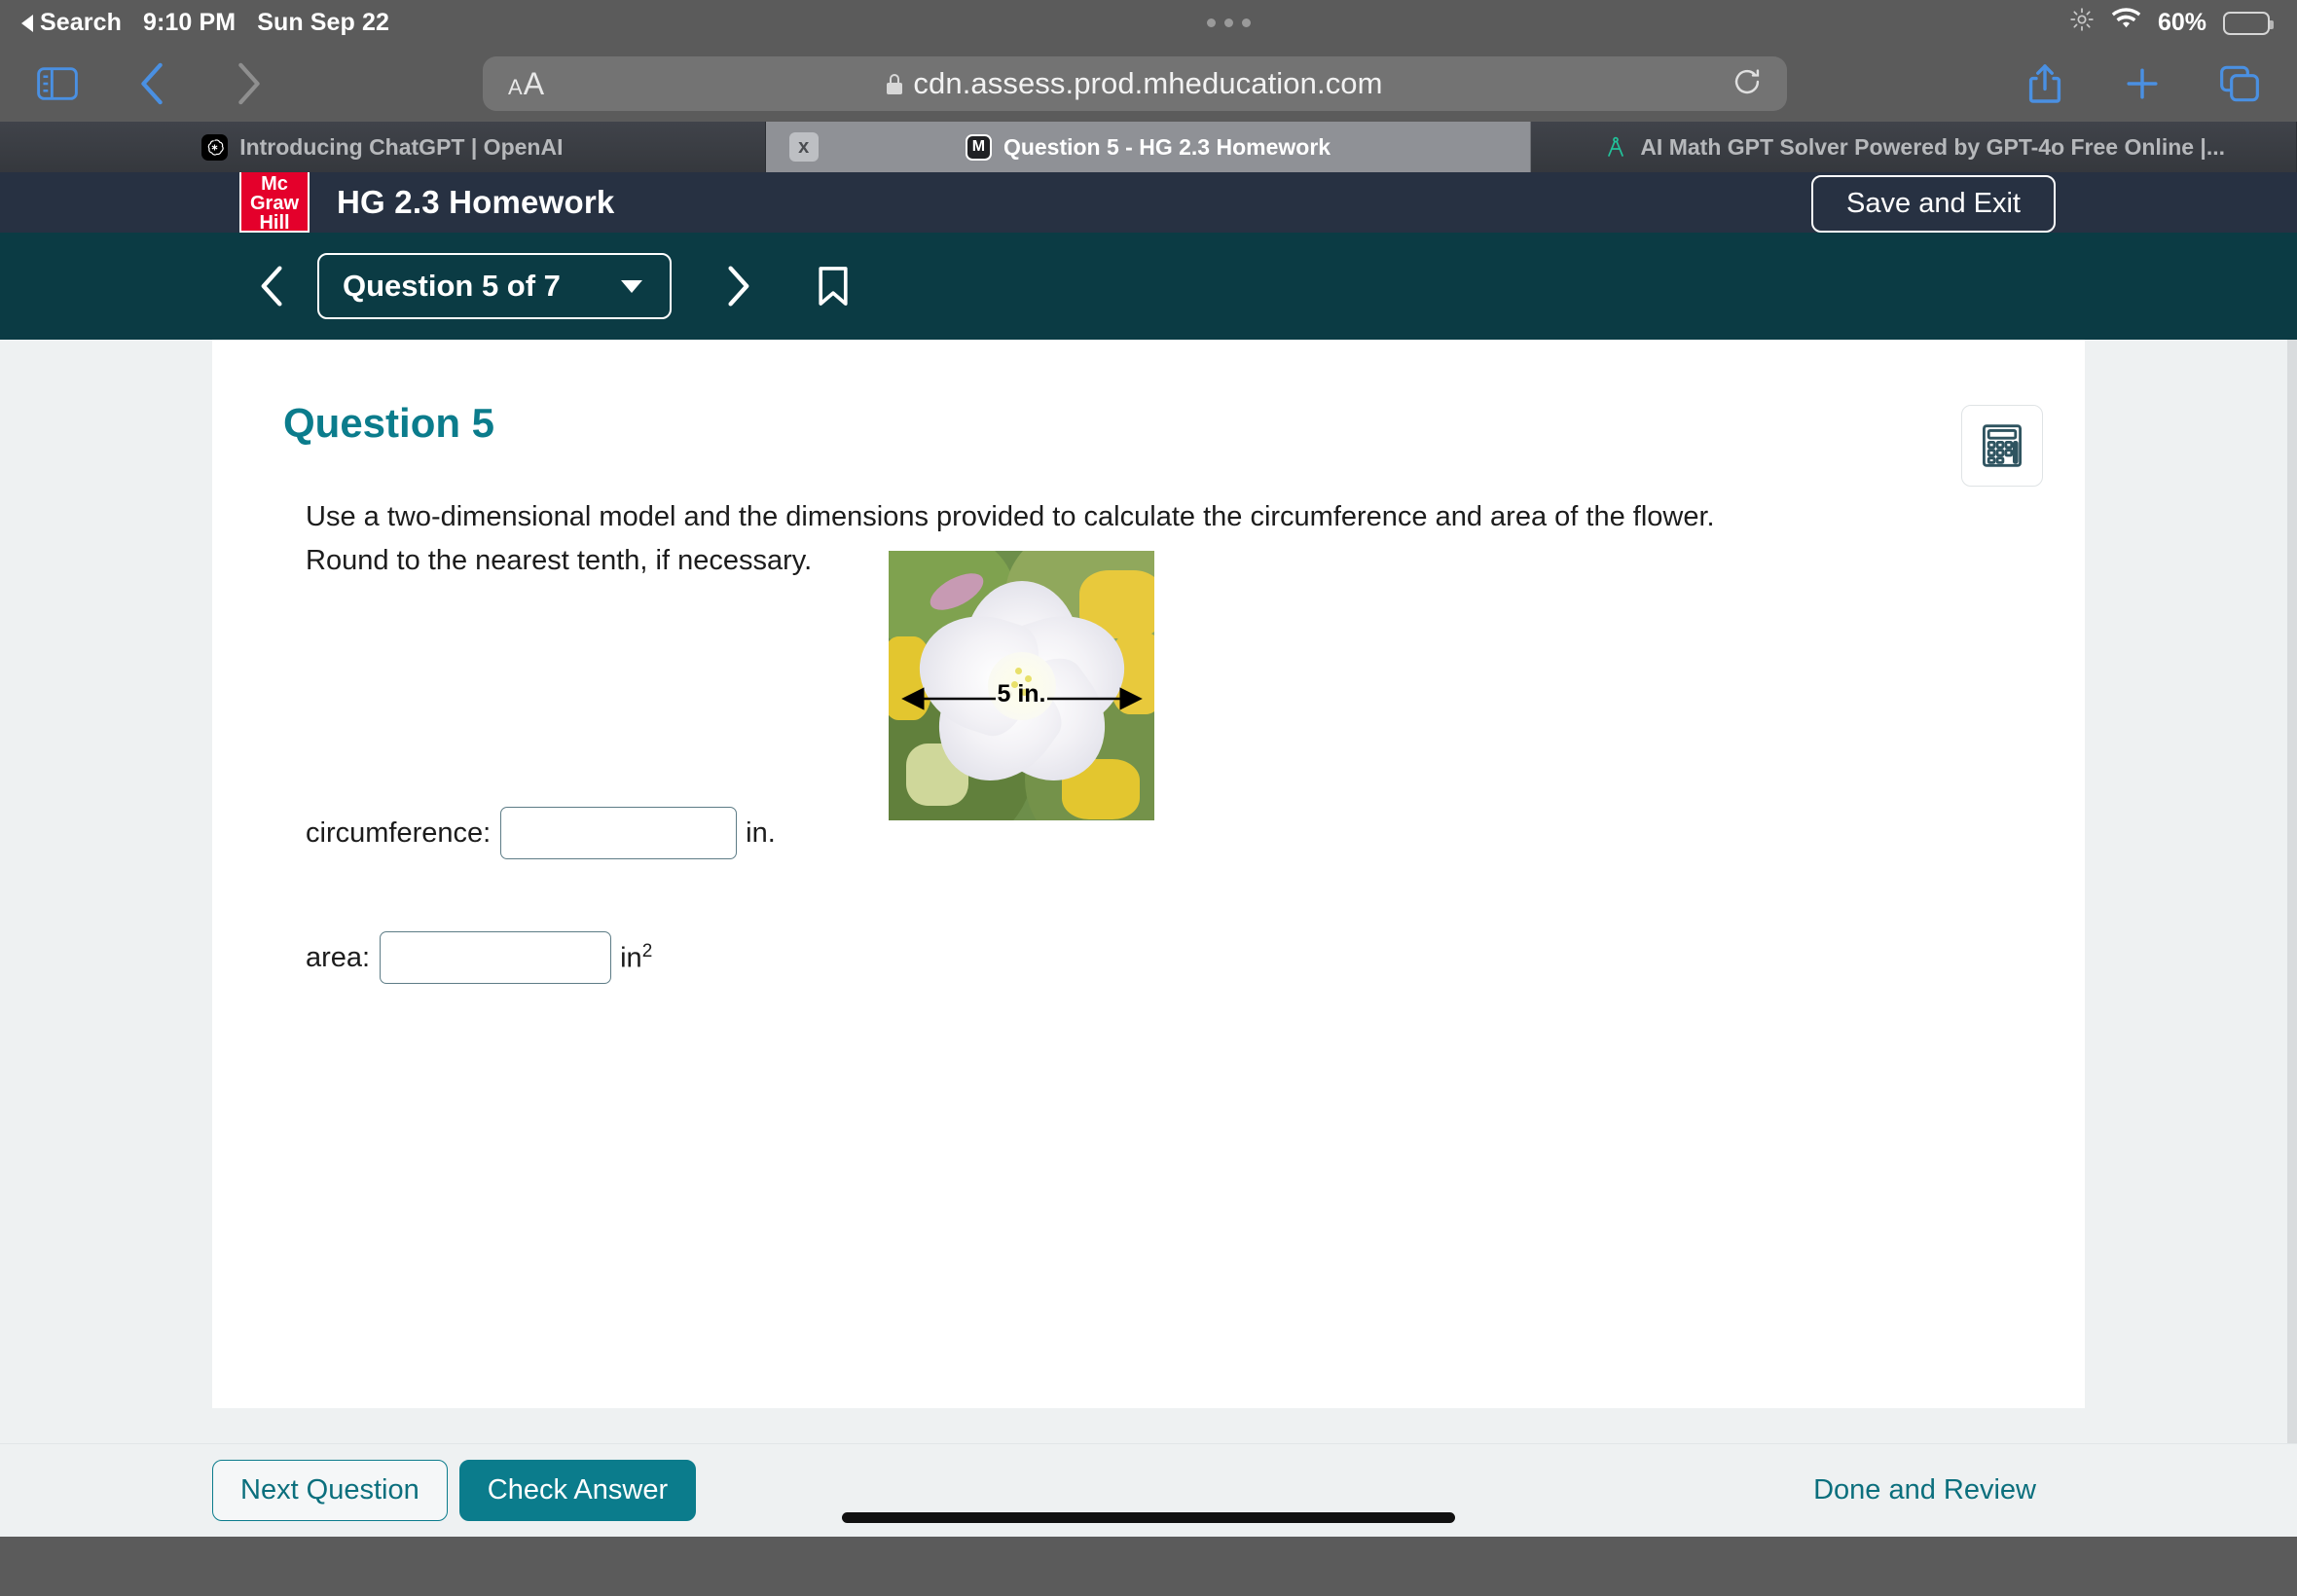 This screenshot has height=1596, width=2297. I want to click on answer-unit-area: in2, so click(636, 958).